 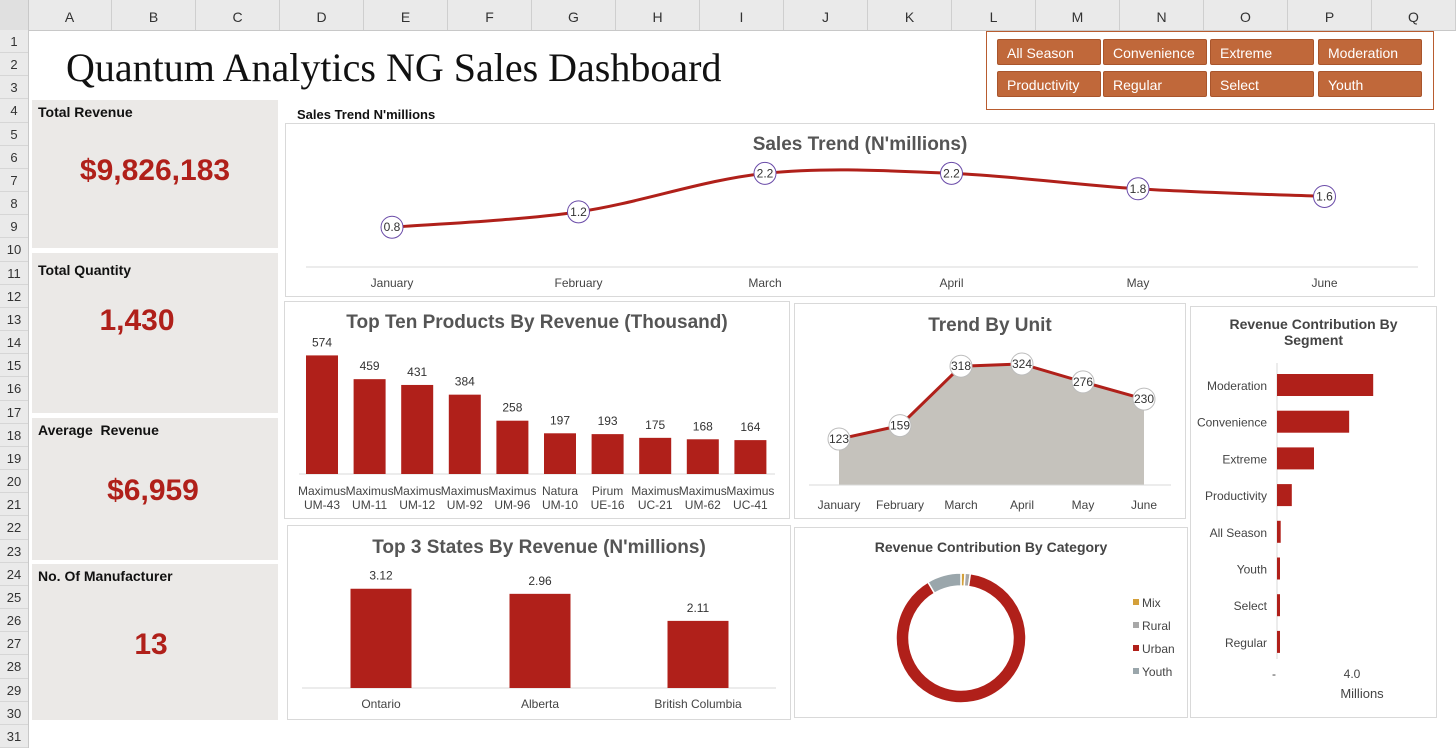 I want to click on row-header-25: 25, so click(x=14, y=598).